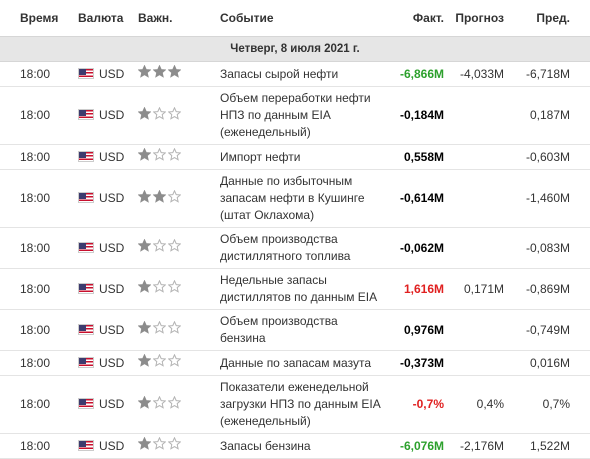 The width and height of the screenshot is (590, 459). Describe the element at coordinates (549, 446) in the screenshot. I see `event-previous: 1,522M` at that location.